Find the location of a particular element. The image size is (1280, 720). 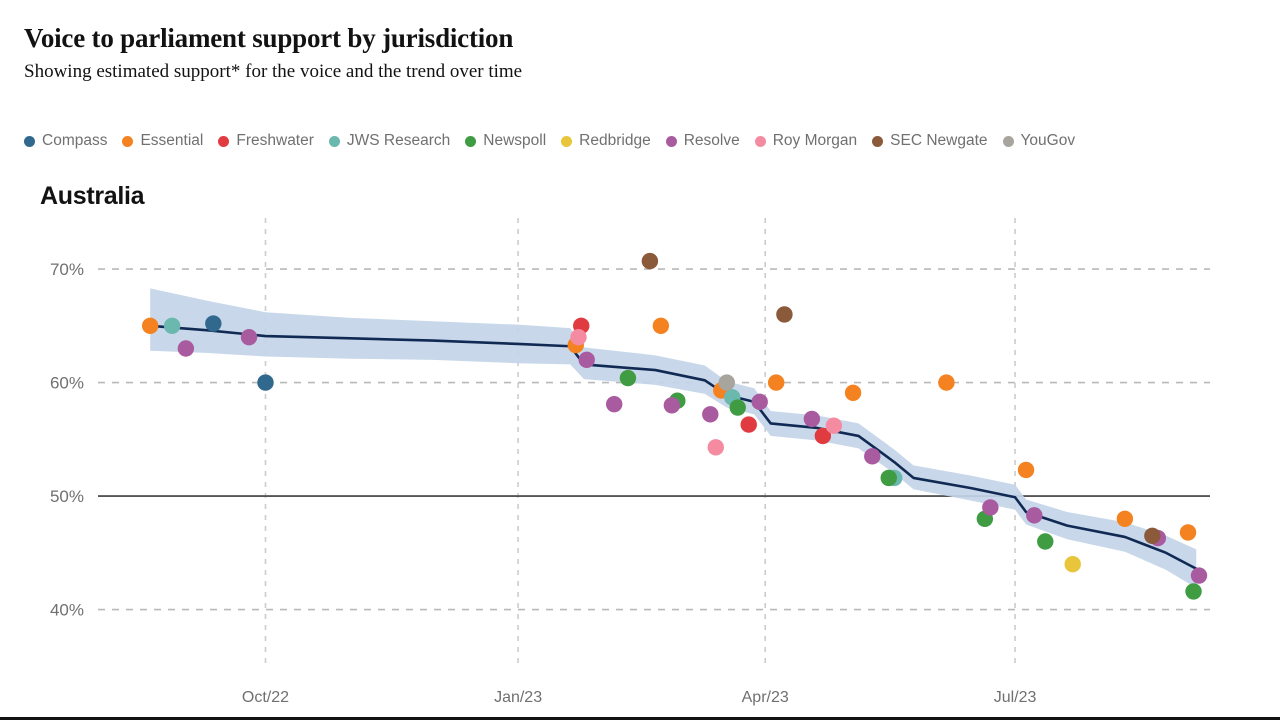

x-axis-tick-label: Oct/22 is located at coordinates (265, 697).